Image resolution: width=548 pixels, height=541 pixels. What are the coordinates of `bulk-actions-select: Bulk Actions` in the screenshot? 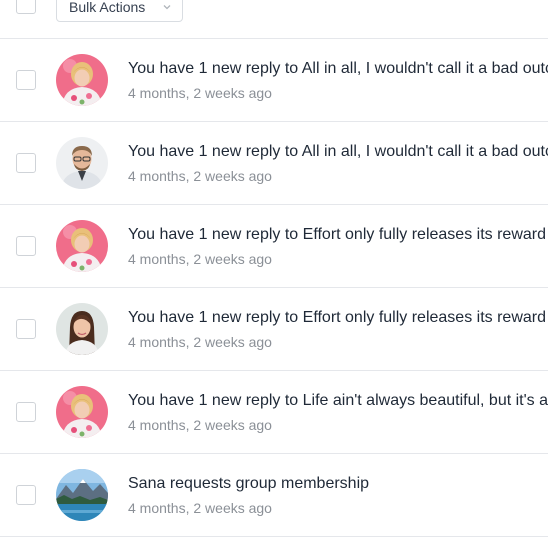 It's located at (119, 11).